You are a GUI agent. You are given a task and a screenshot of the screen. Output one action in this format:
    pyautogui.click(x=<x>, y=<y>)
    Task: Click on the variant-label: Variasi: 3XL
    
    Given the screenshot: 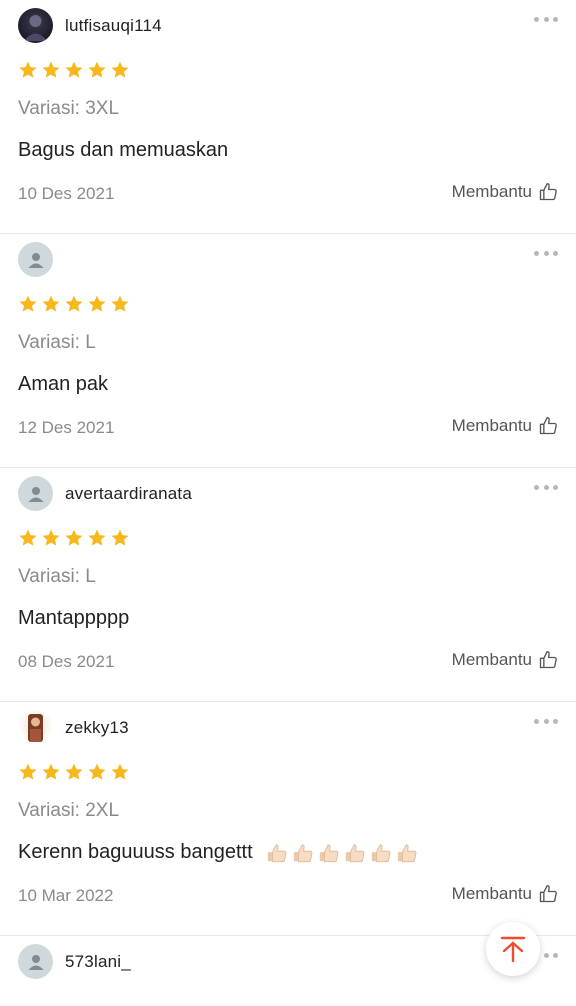 What is the action you would take?
    pyautogui.click(x=69, y=108)
    